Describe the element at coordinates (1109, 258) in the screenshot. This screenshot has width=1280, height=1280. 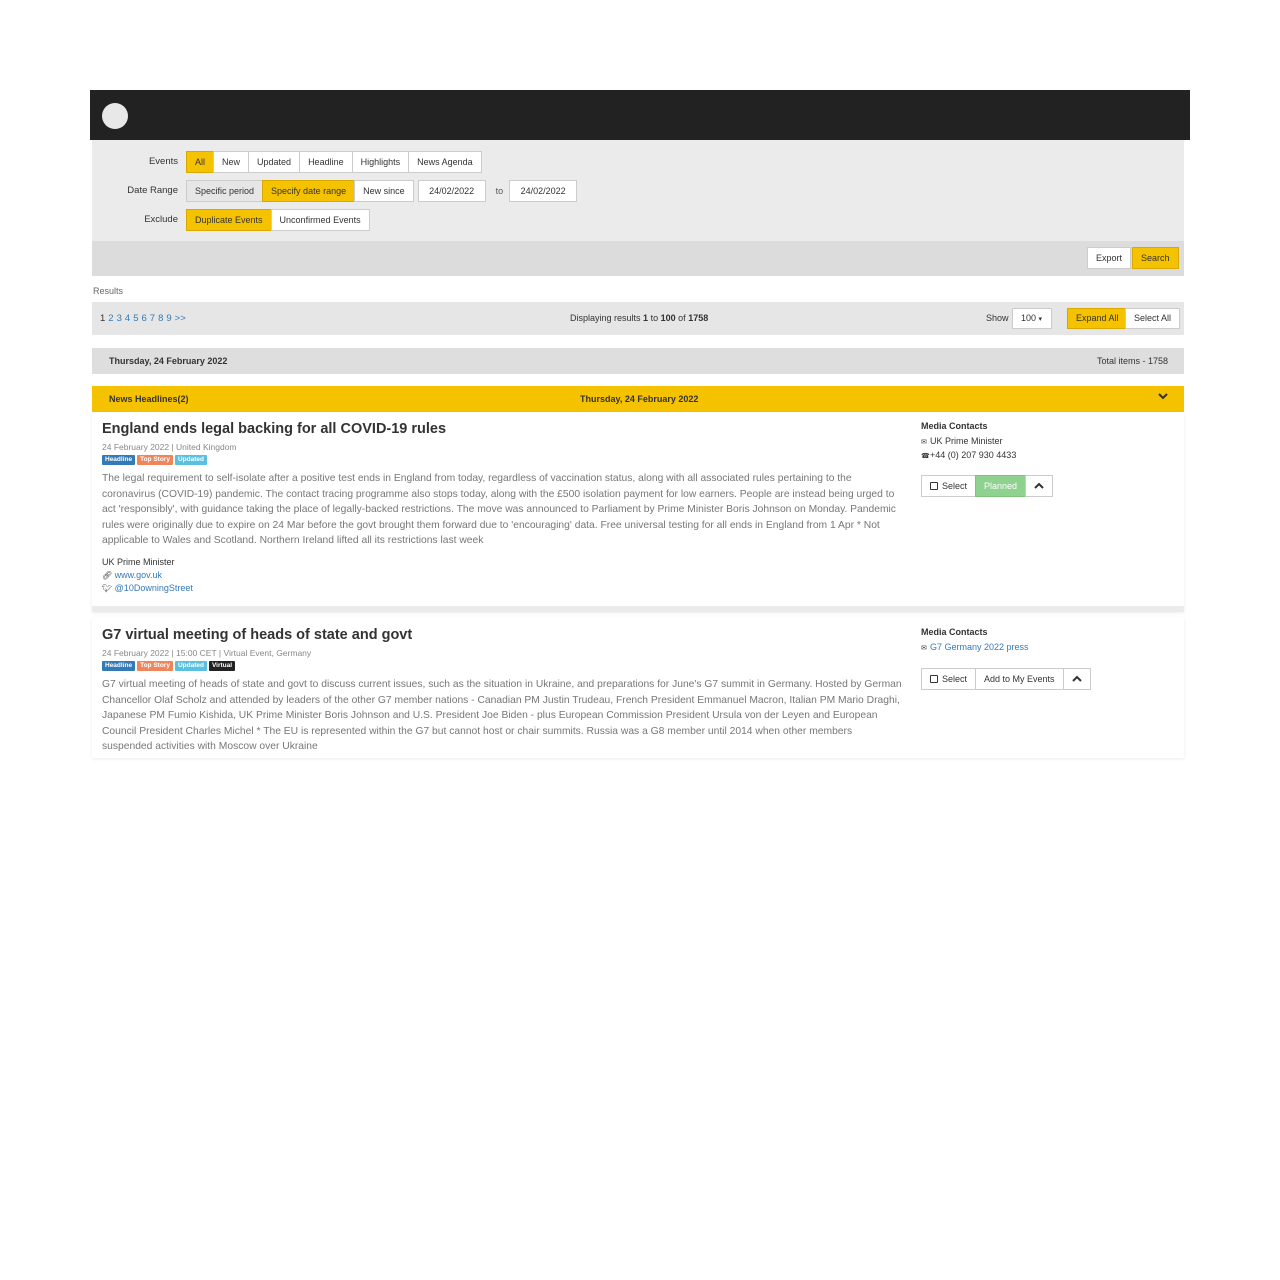
I see `export-button: Export` at that location.